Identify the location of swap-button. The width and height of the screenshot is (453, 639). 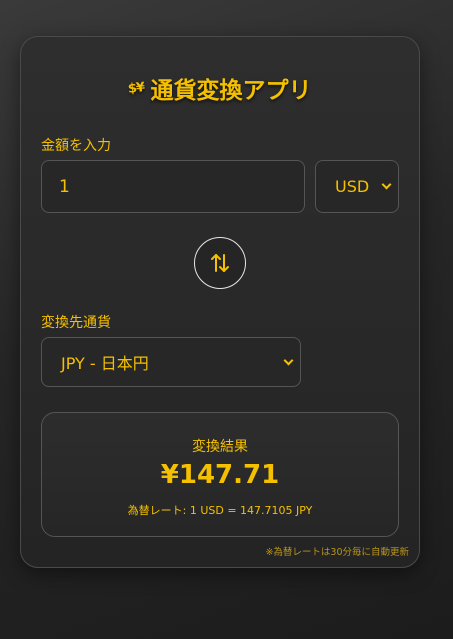
(220, 263).